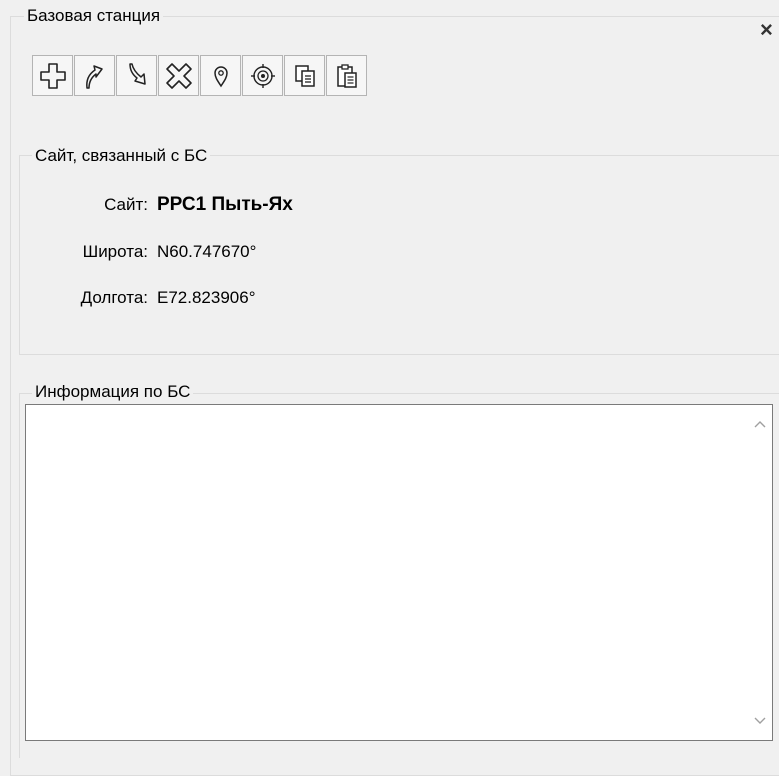  I want to click on x-outline-icon, so click(178, 75).